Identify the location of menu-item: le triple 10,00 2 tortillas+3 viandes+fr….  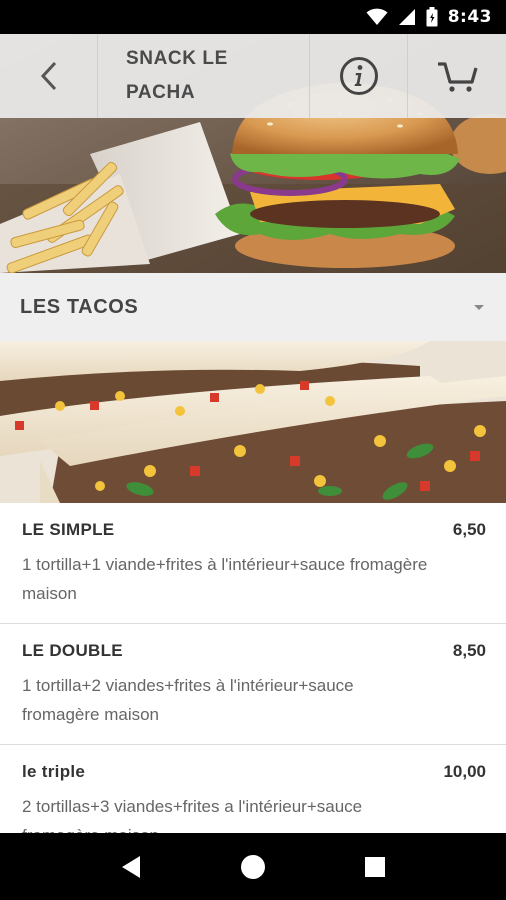
(253, 789).